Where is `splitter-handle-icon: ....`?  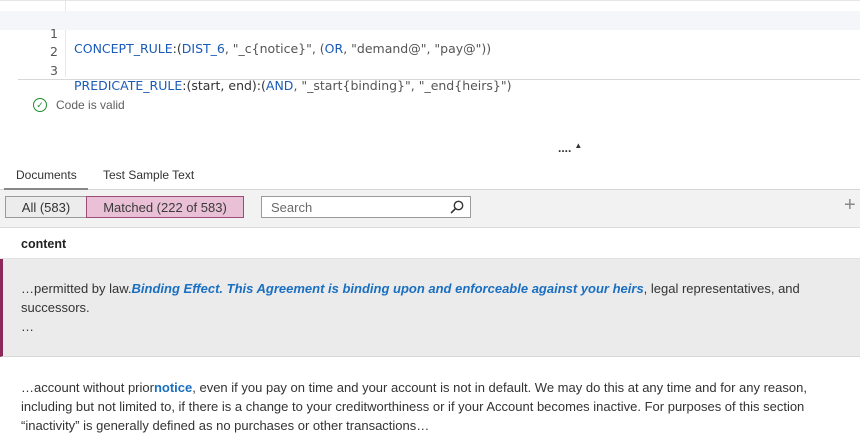 splitter-handle-icon: .... is located at coordinates (564, 148).